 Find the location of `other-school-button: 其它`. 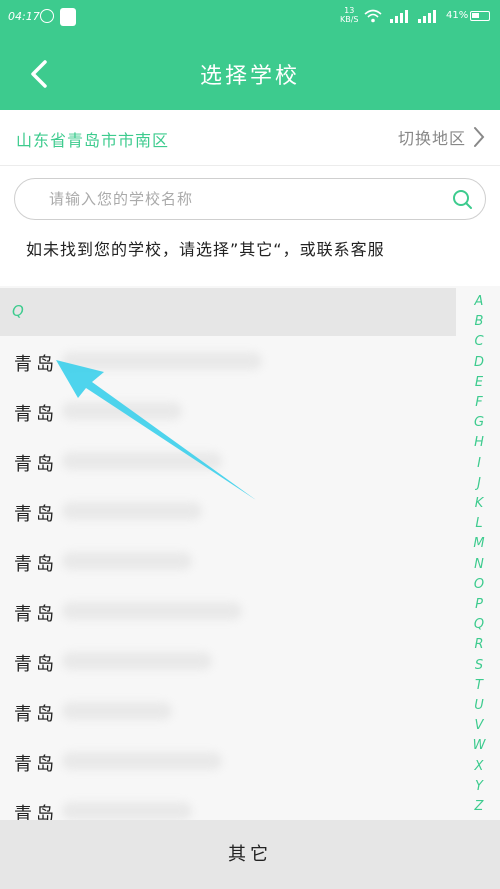

other-school-button: 其它 is located at coordinates (250, 855).